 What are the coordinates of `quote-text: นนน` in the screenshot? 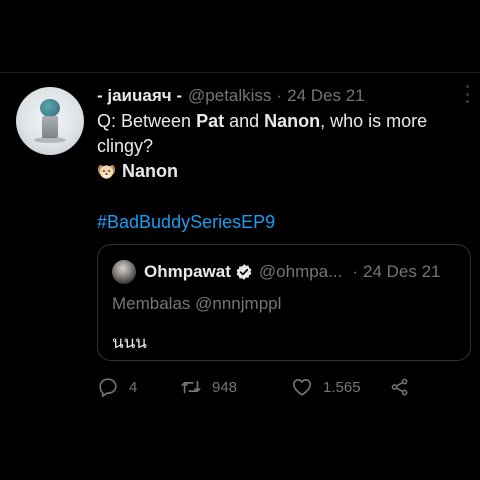 It's located at (129, 342).